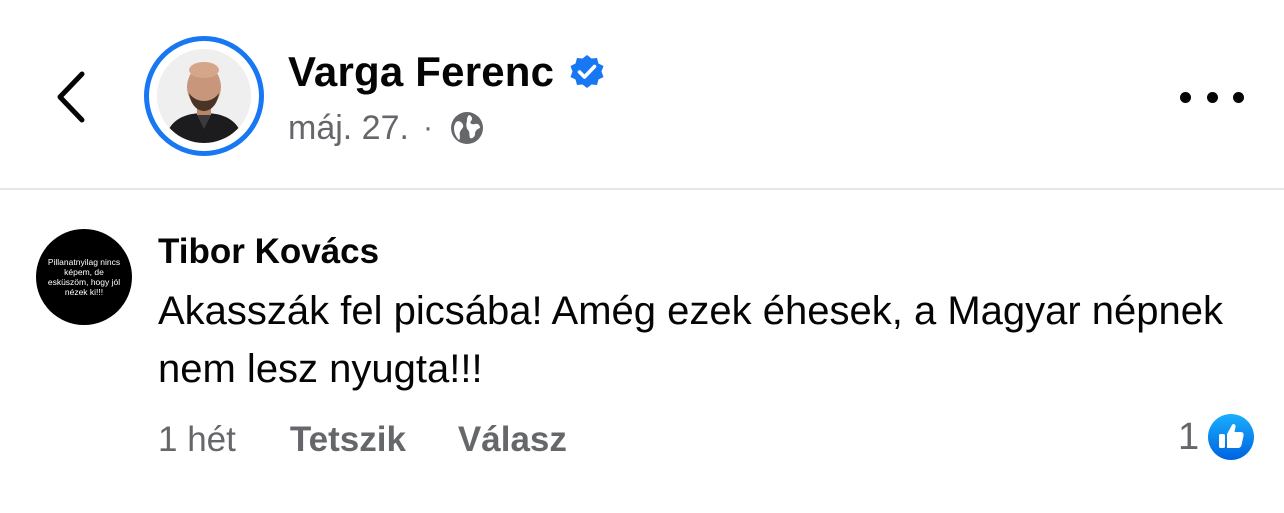 The width and height of the screenshot is (1284, 513). Describe the element at coordinates (1231, 437) in the screenshot. I see `like-reaction-icon` at that location.